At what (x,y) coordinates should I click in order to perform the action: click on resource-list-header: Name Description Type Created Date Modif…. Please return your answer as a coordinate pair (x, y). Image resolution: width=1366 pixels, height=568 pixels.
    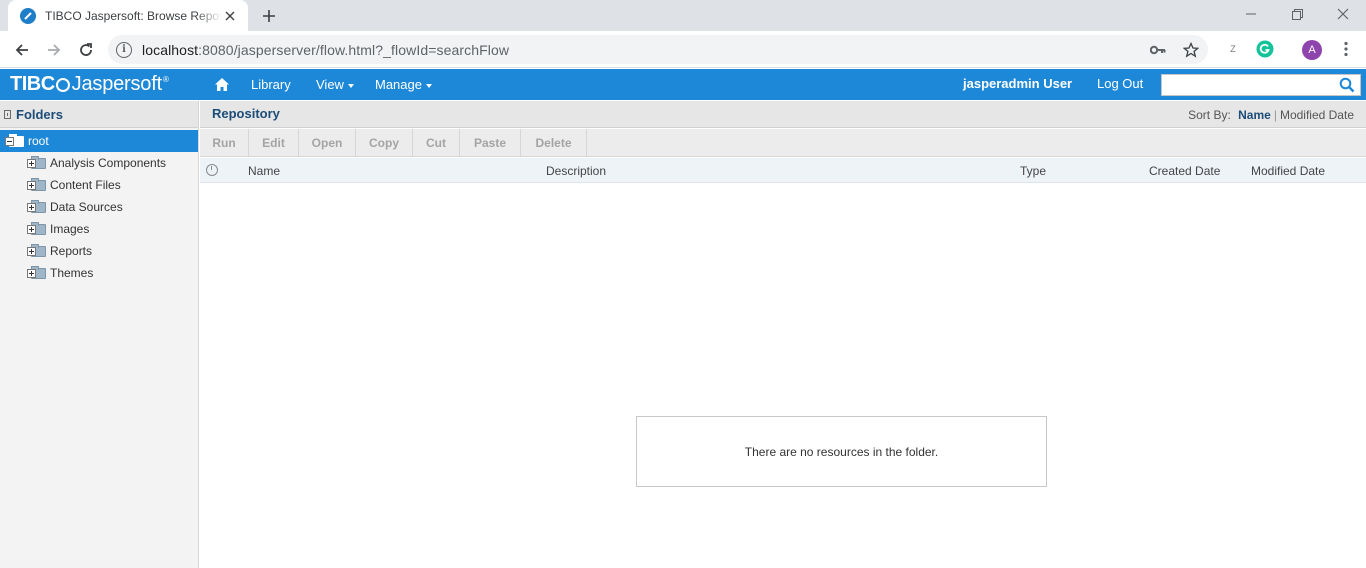
    Looking at the image, I should click on (783, 170).